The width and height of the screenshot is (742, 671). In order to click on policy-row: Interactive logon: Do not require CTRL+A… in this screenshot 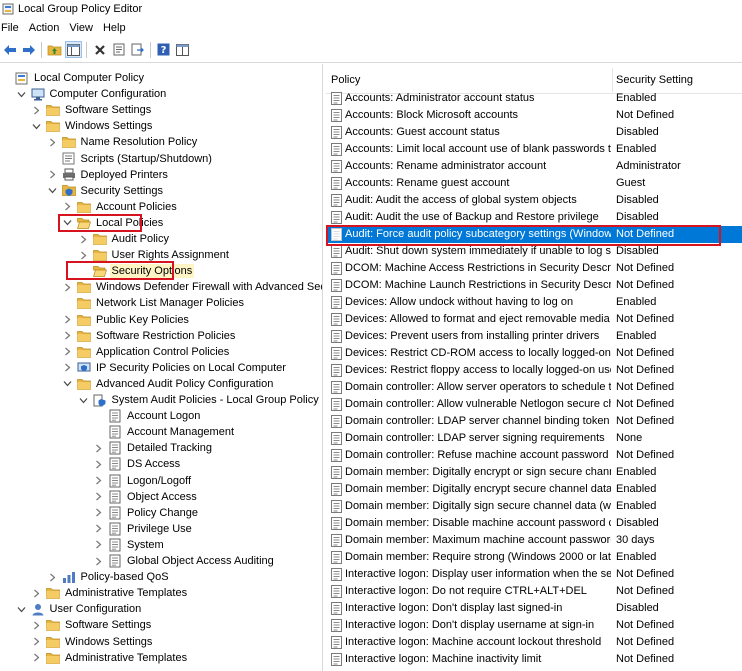, I will do `click(534, 591)`.